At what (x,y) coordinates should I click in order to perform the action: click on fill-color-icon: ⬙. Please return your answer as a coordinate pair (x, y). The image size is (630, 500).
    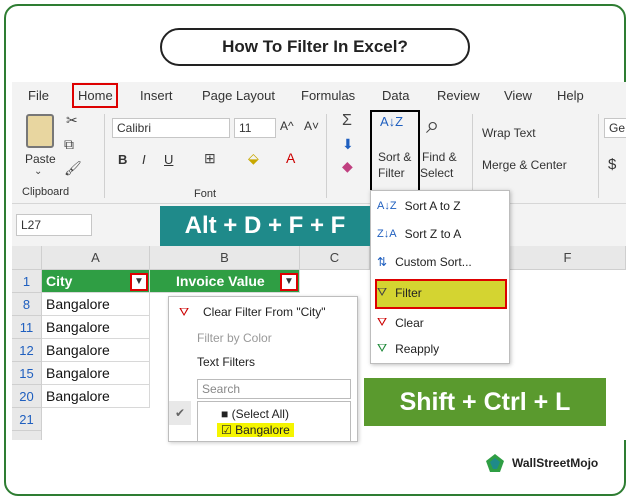
    Looking at the image, I should click on (253, 158).